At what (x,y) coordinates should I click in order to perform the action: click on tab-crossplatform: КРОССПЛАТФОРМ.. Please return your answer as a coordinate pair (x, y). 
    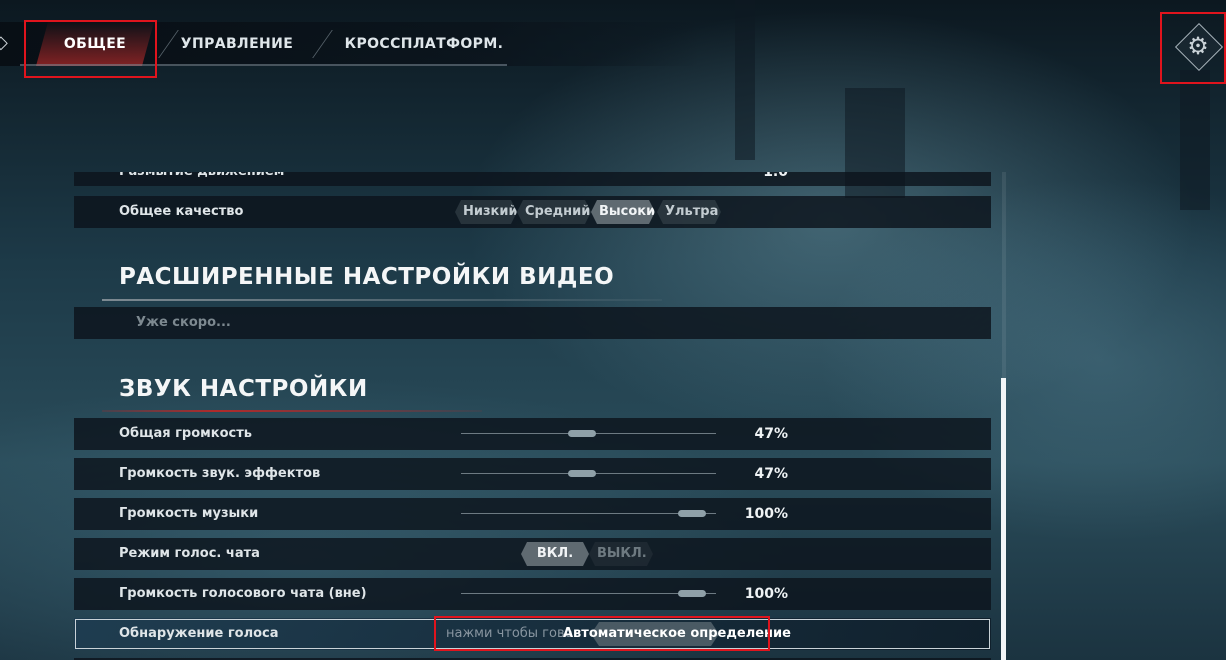
    Looking at the image, I should click on (424, 44).